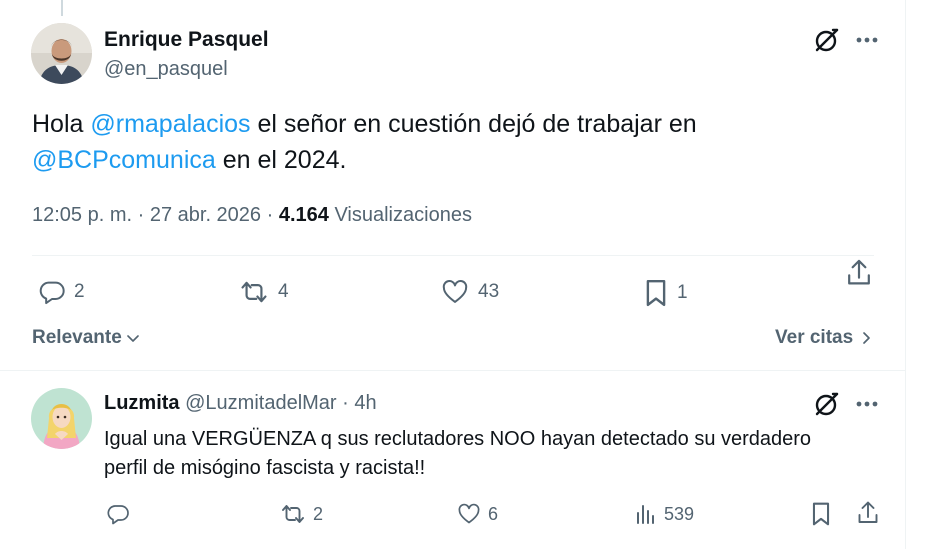 This screenshot has width=927, height=549. What do you see at coordinates (493, 513) in the screenshot?
I see `reply-like-count: 6` at bounding box center [493, 513].